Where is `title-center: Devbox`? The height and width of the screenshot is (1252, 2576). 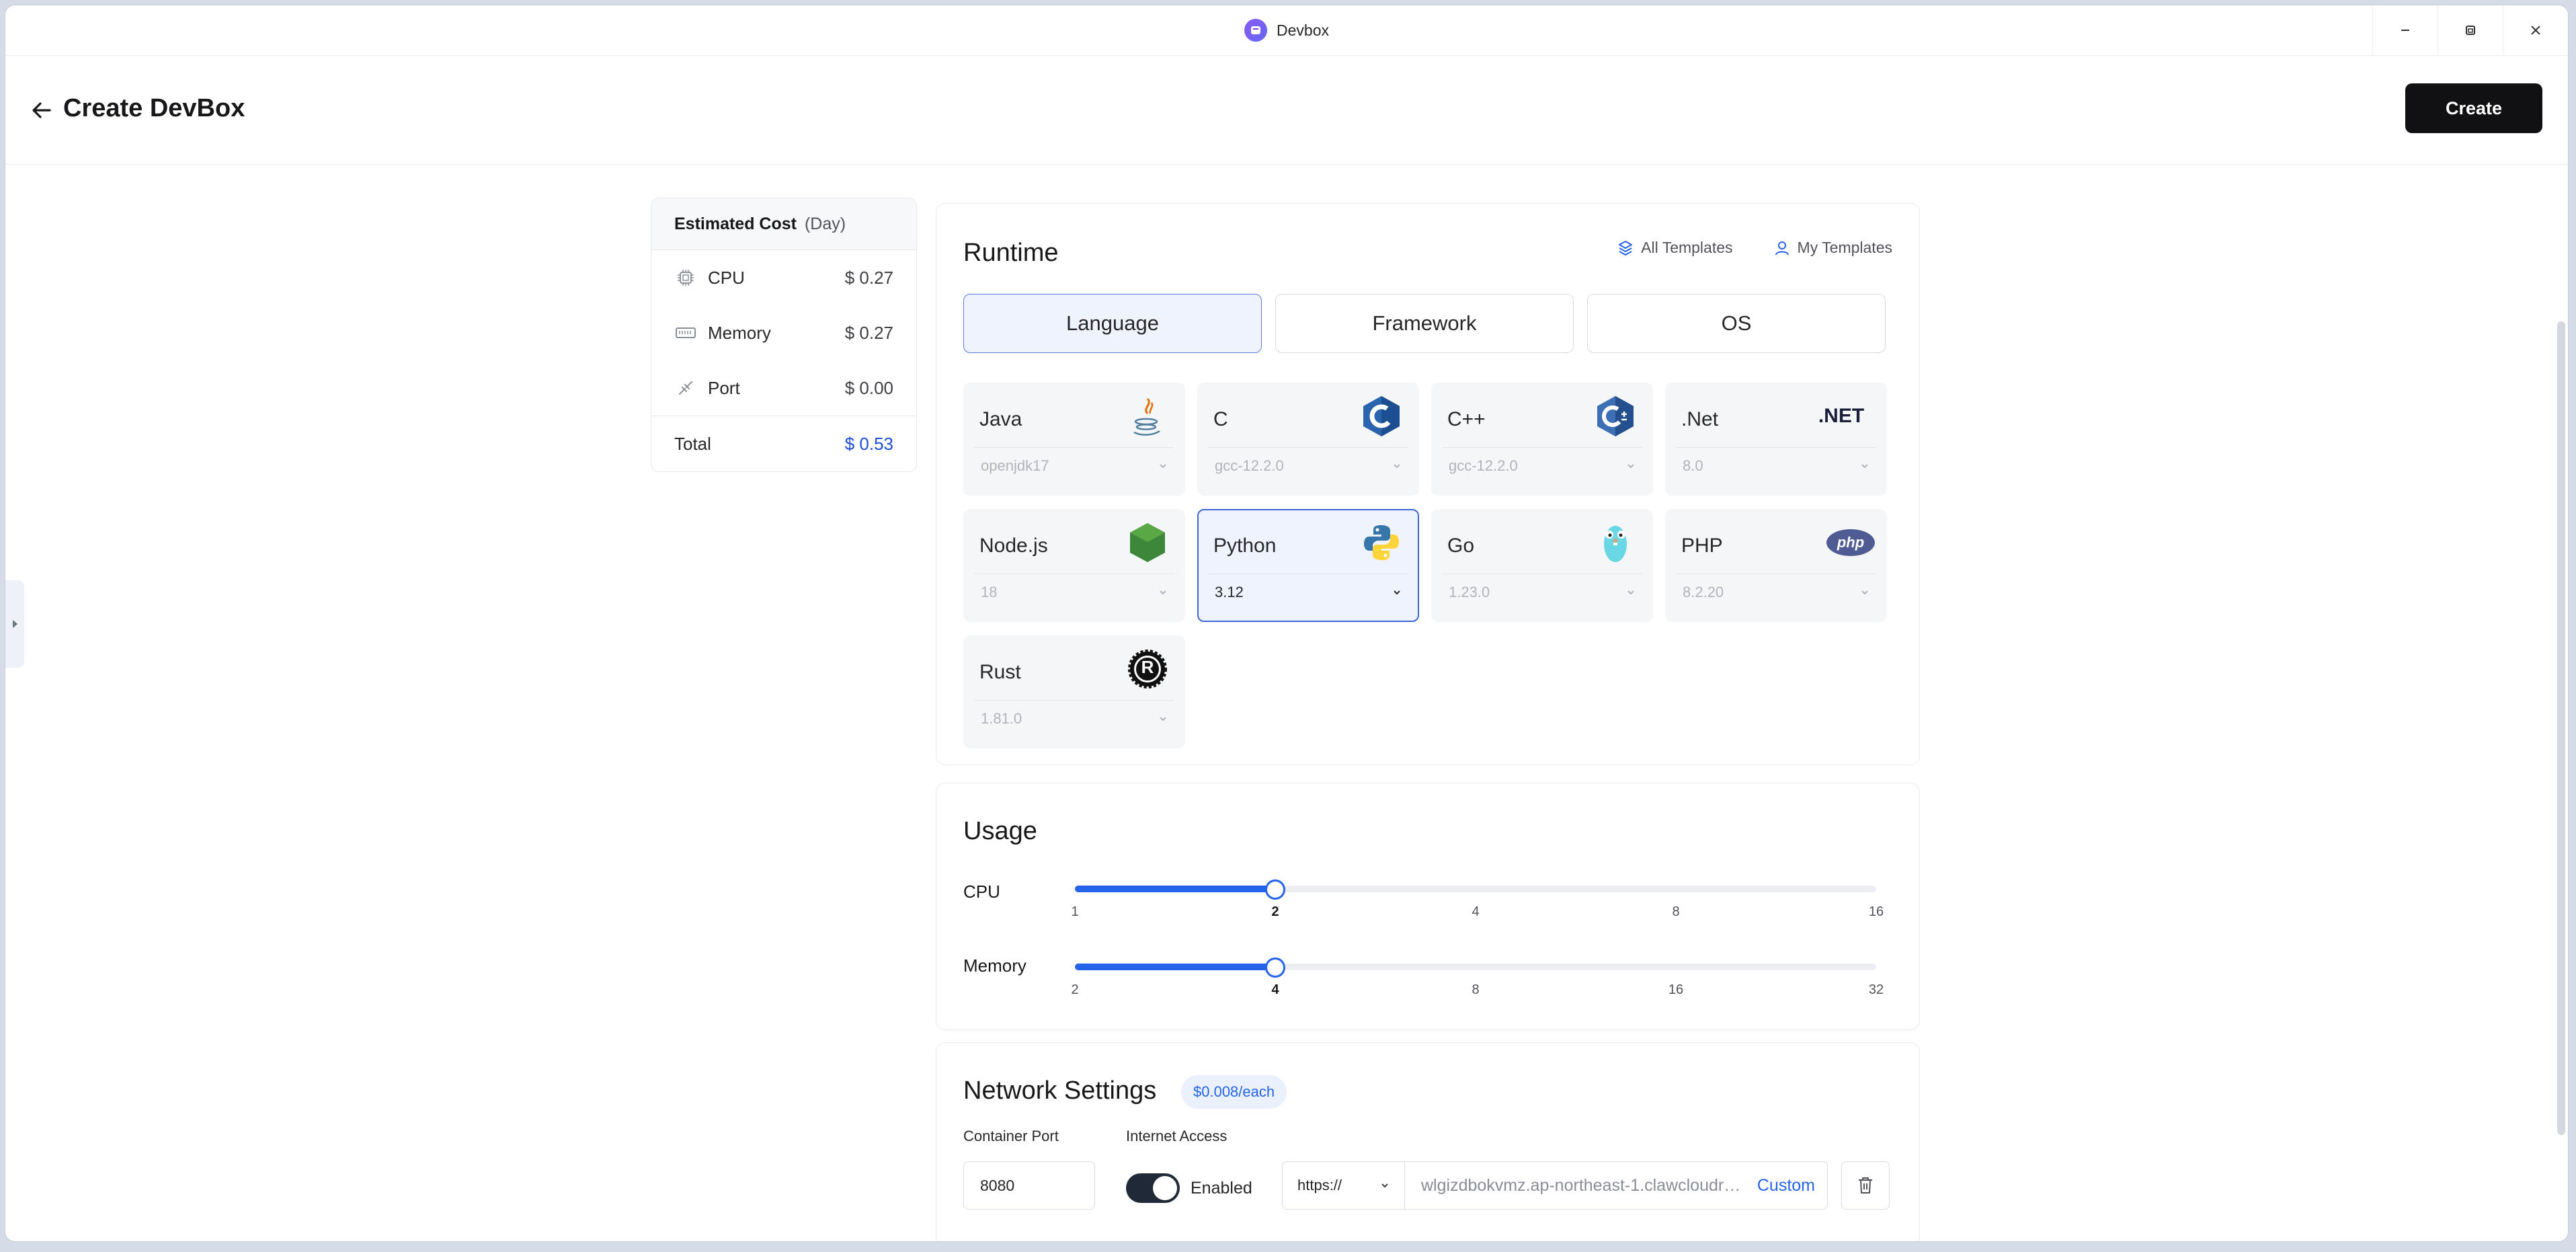
title-center: Devbox is located at coordinates (1286, 30).